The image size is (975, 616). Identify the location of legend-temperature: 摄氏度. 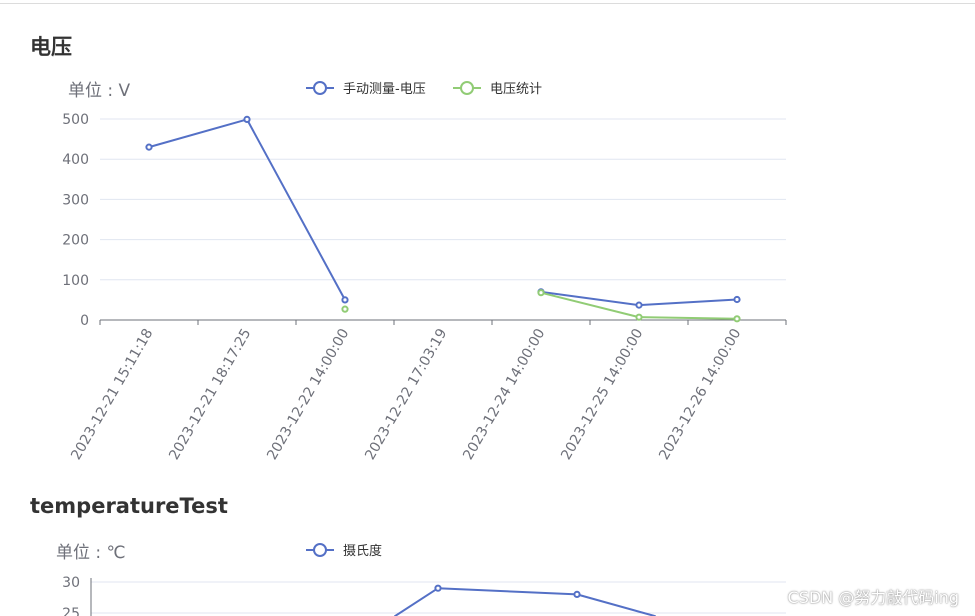
(344, 551).